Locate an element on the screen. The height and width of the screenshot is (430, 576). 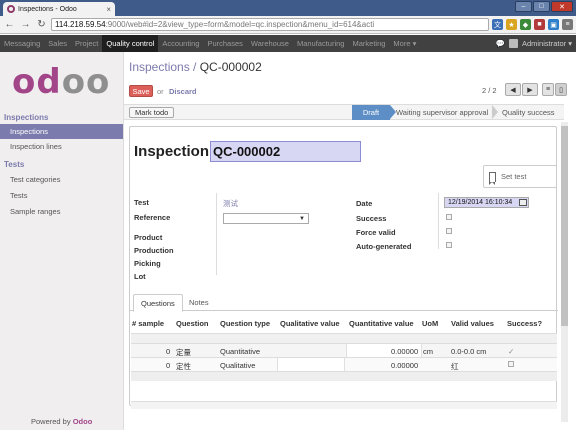
user-menu: Administrator ▾ is located at coordinates (547, 43).